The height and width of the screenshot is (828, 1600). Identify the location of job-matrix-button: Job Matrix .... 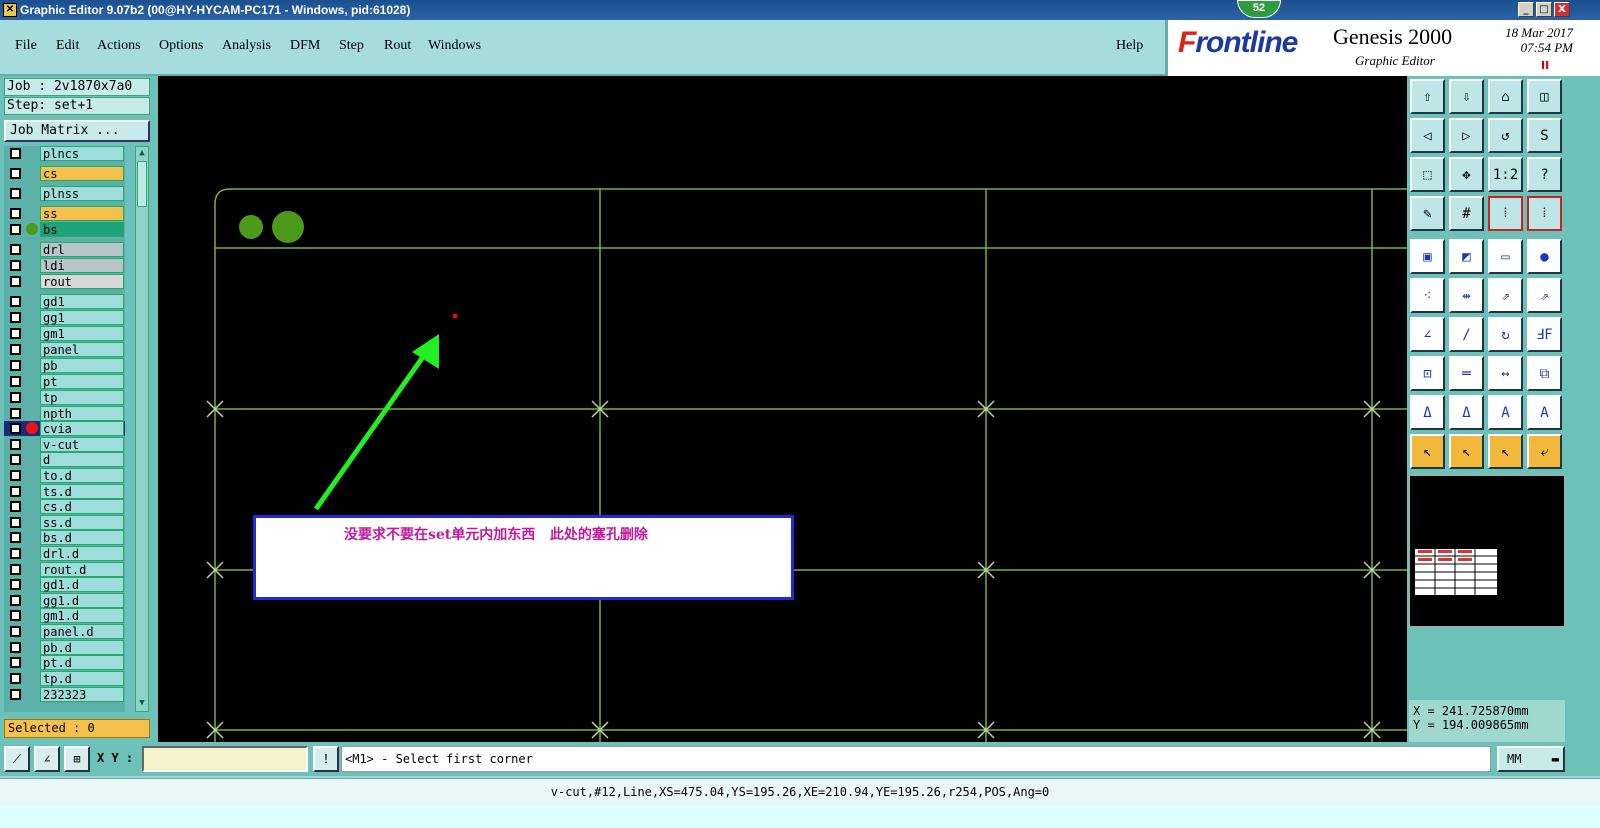
(77, 131).